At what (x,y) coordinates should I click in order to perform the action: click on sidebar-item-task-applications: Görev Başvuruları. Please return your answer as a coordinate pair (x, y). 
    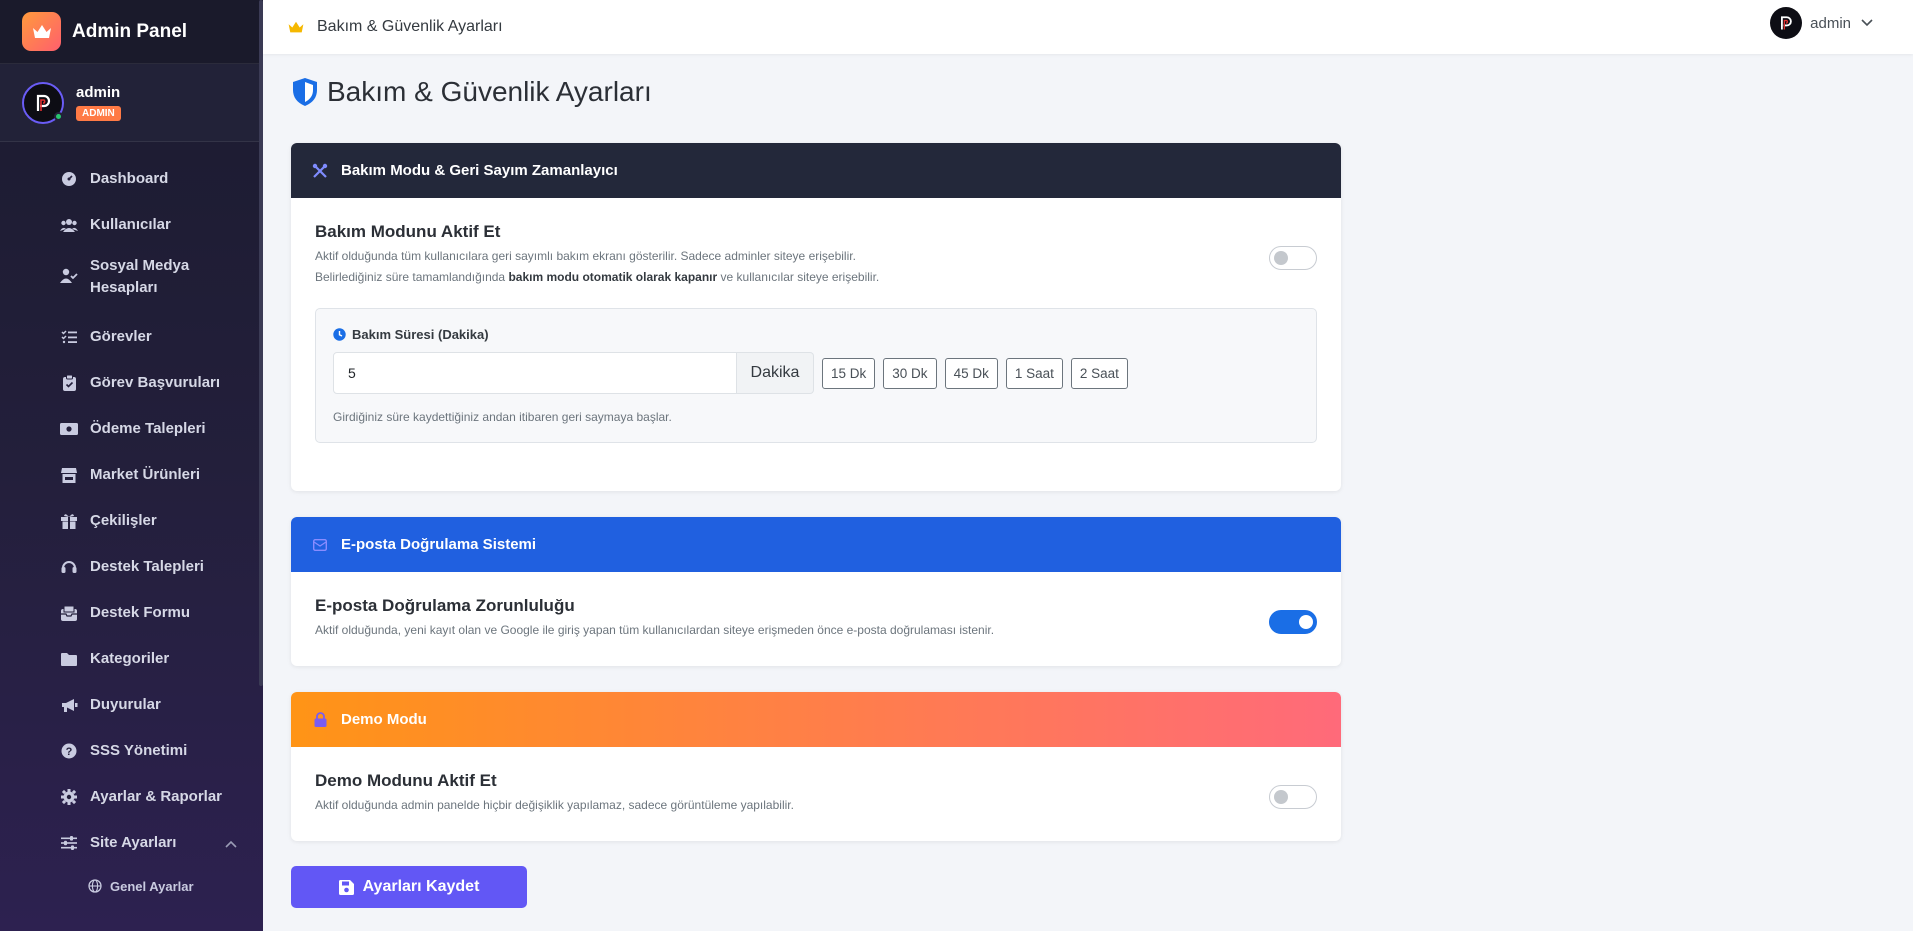
    Looking at the image, I should click on (131, 383).